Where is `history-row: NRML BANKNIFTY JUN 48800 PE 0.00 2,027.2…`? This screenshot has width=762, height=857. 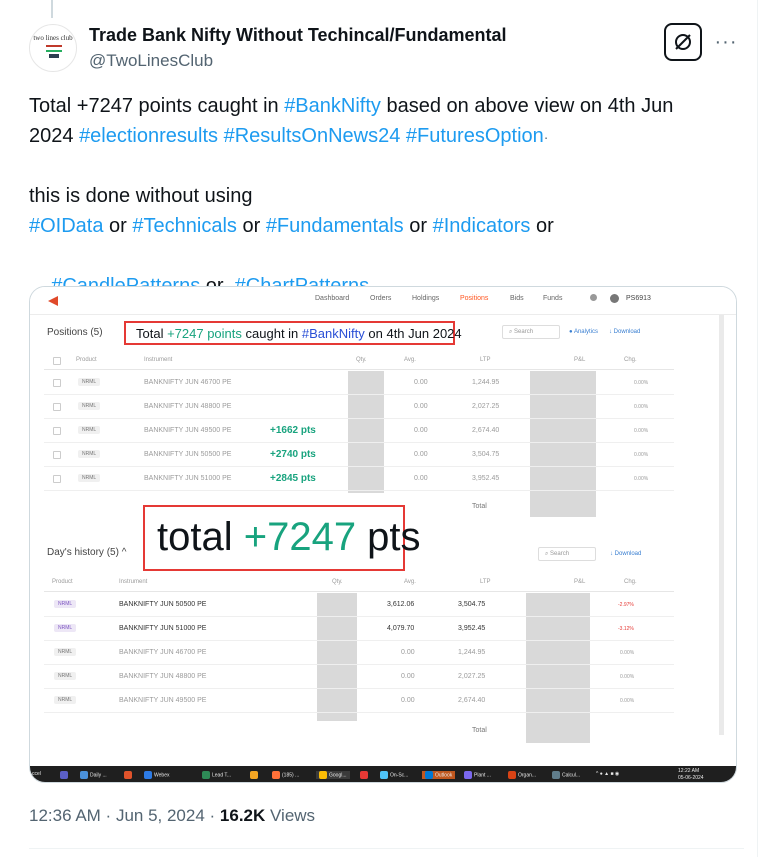 history-row: NRML BANKNIFTY JUN 48800 PE 0.00 2,027.2… is located at coordinates (359, 677).